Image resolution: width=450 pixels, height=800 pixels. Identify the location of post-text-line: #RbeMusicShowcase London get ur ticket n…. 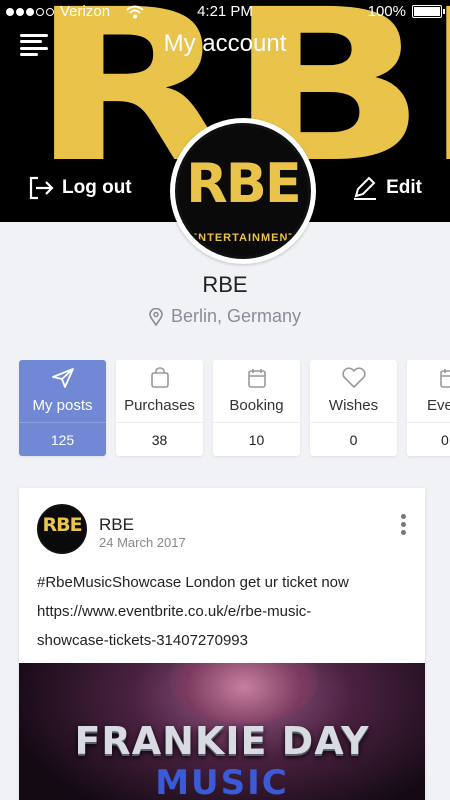
(193, 582).